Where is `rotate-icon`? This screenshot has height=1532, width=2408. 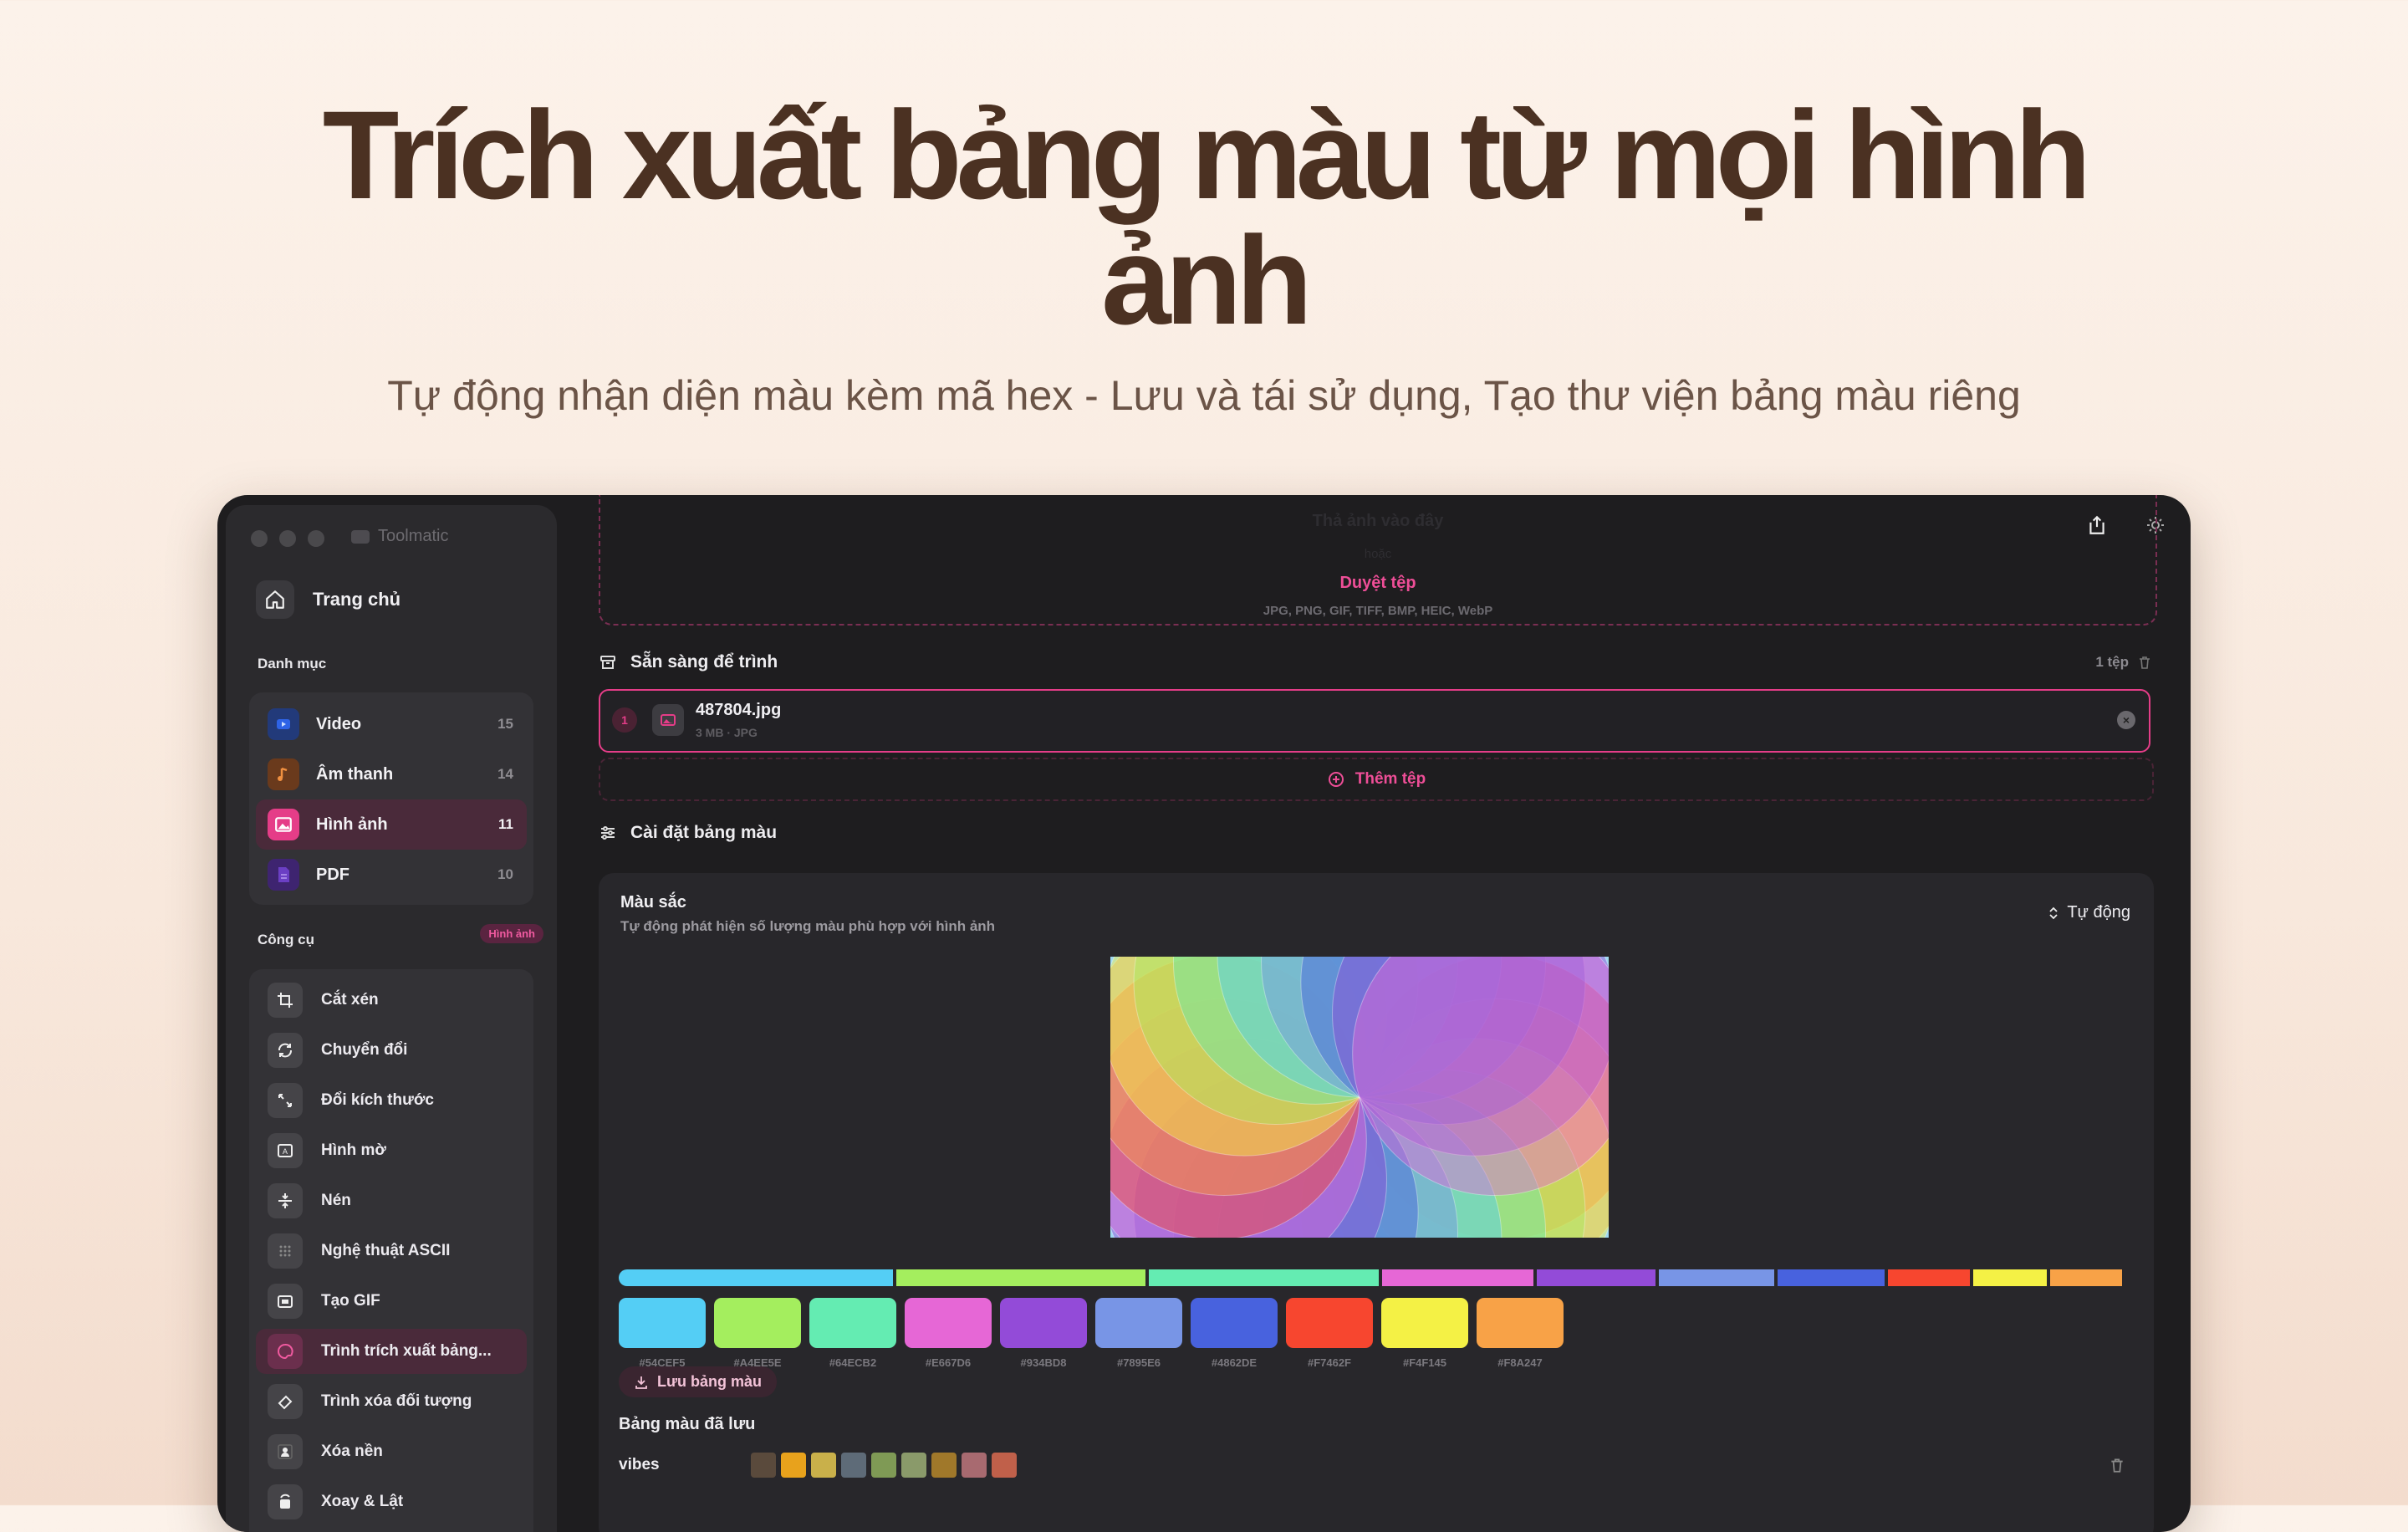
rotate-icon is located at coordinates (285, 1501).